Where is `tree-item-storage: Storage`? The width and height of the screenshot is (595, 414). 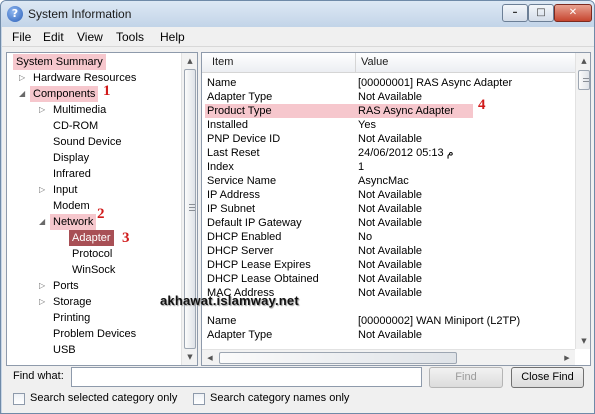 tree-item-storage: Storage is located at coordinates (72, 302).